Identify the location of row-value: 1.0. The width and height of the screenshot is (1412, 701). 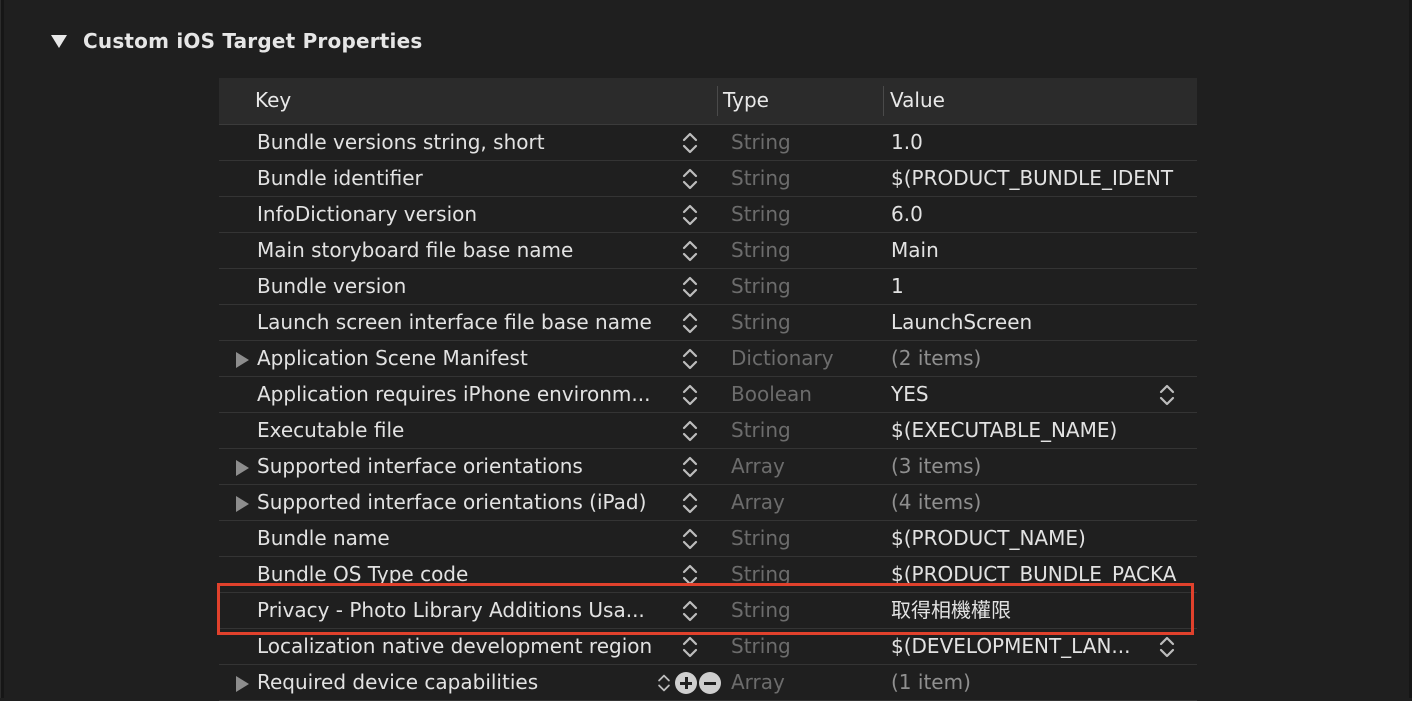
(1044, 143).